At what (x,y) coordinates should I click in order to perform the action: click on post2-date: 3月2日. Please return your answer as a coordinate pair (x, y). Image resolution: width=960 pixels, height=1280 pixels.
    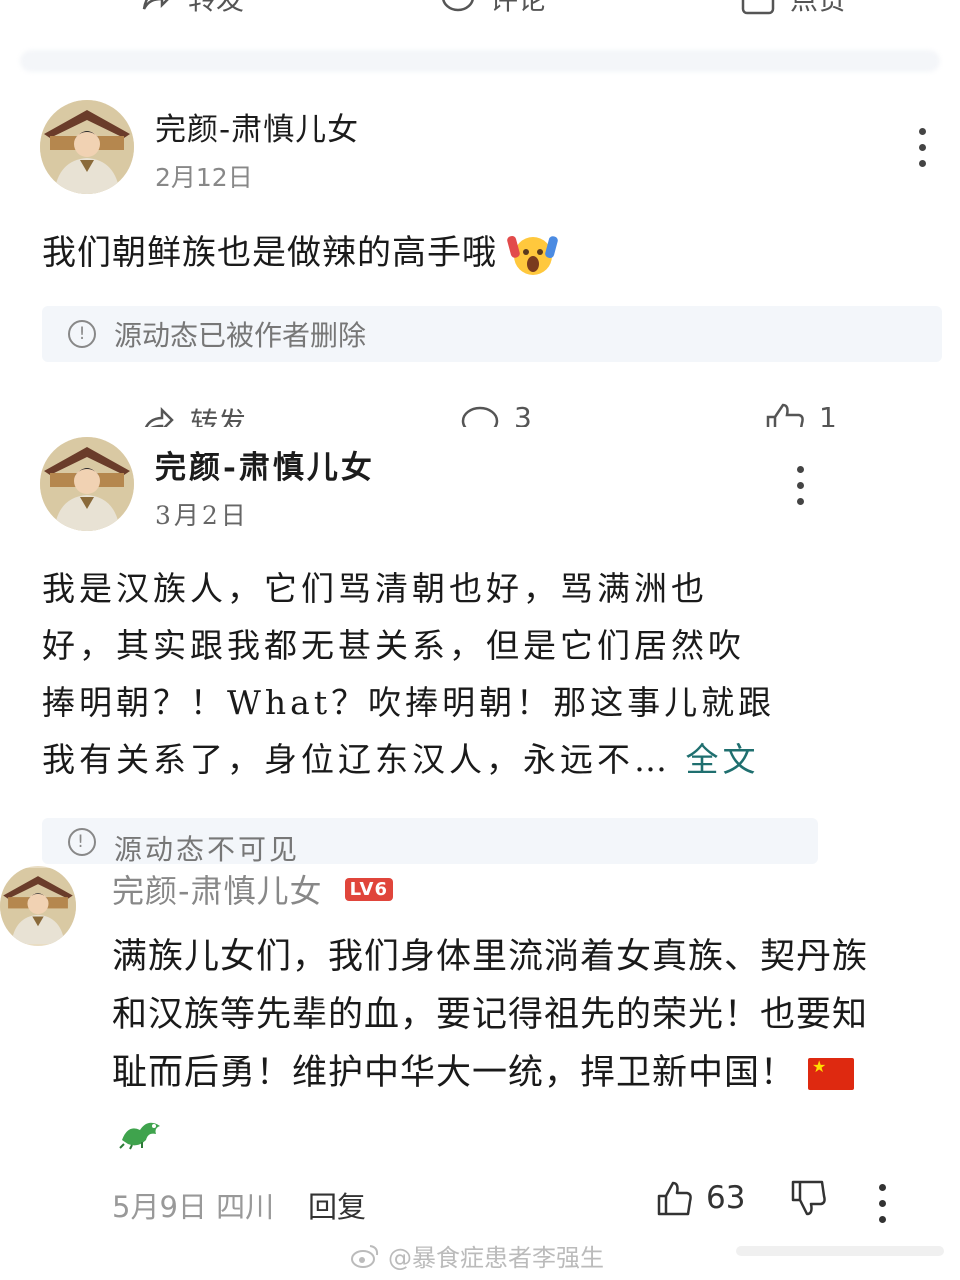
    Looking at the image, I should click on (202, 515).